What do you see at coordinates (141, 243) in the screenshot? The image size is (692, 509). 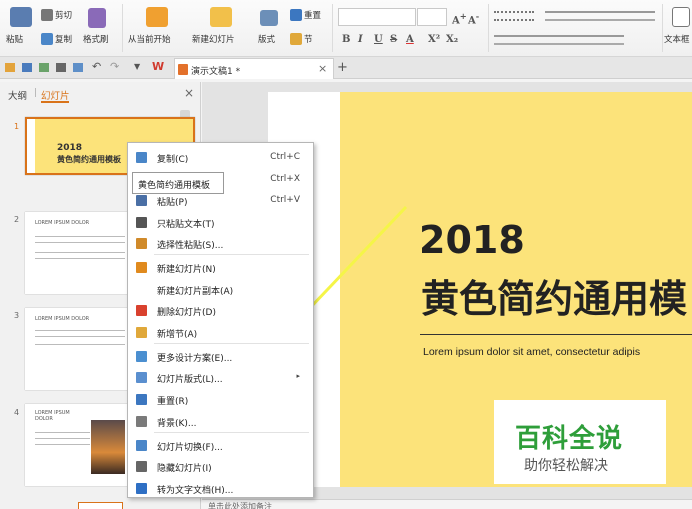 I see `paste-special-icon` at bounding box center [141, 243].